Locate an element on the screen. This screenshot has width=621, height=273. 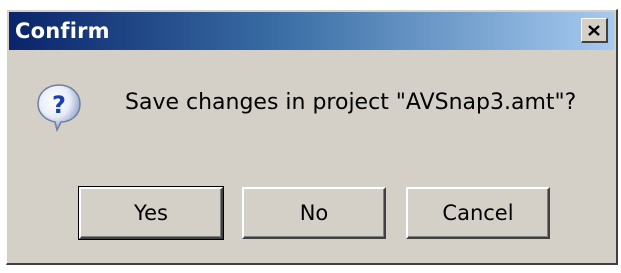
question-icon: ? is located at coordinates (59, 108).